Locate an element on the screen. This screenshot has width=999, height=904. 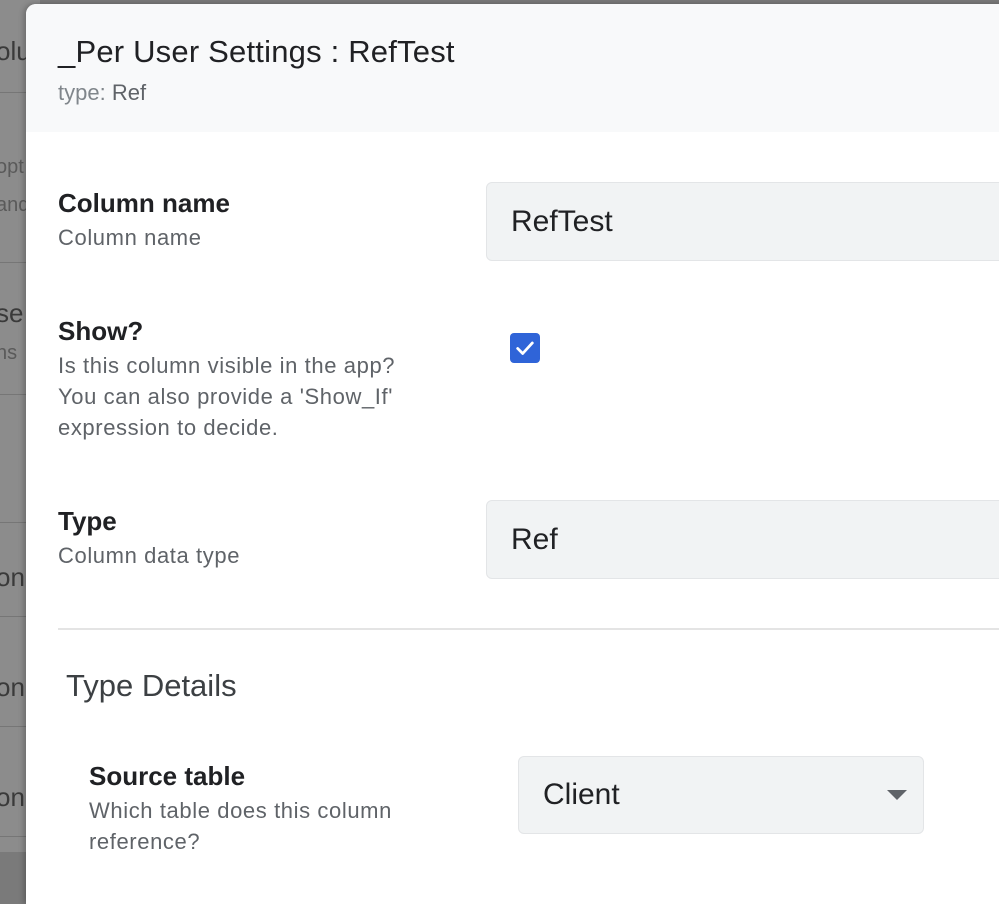
source-table-help: Which table does this column reference? is located at coordinates (279, 826).